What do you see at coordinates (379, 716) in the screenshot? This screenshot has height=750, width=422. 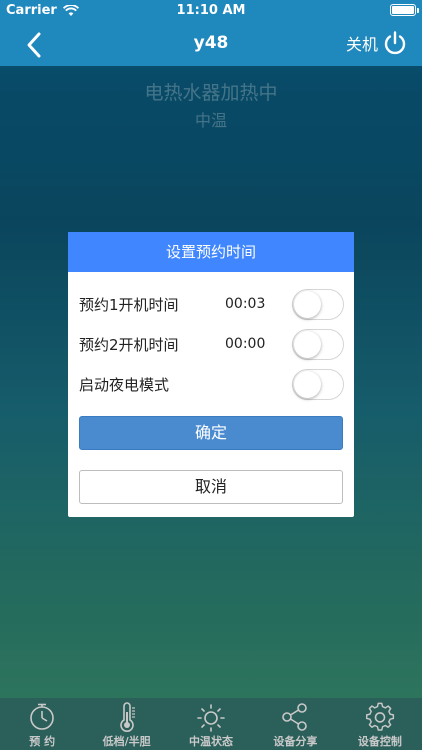 I see `gear-icon` at bounding box center [379, 716].